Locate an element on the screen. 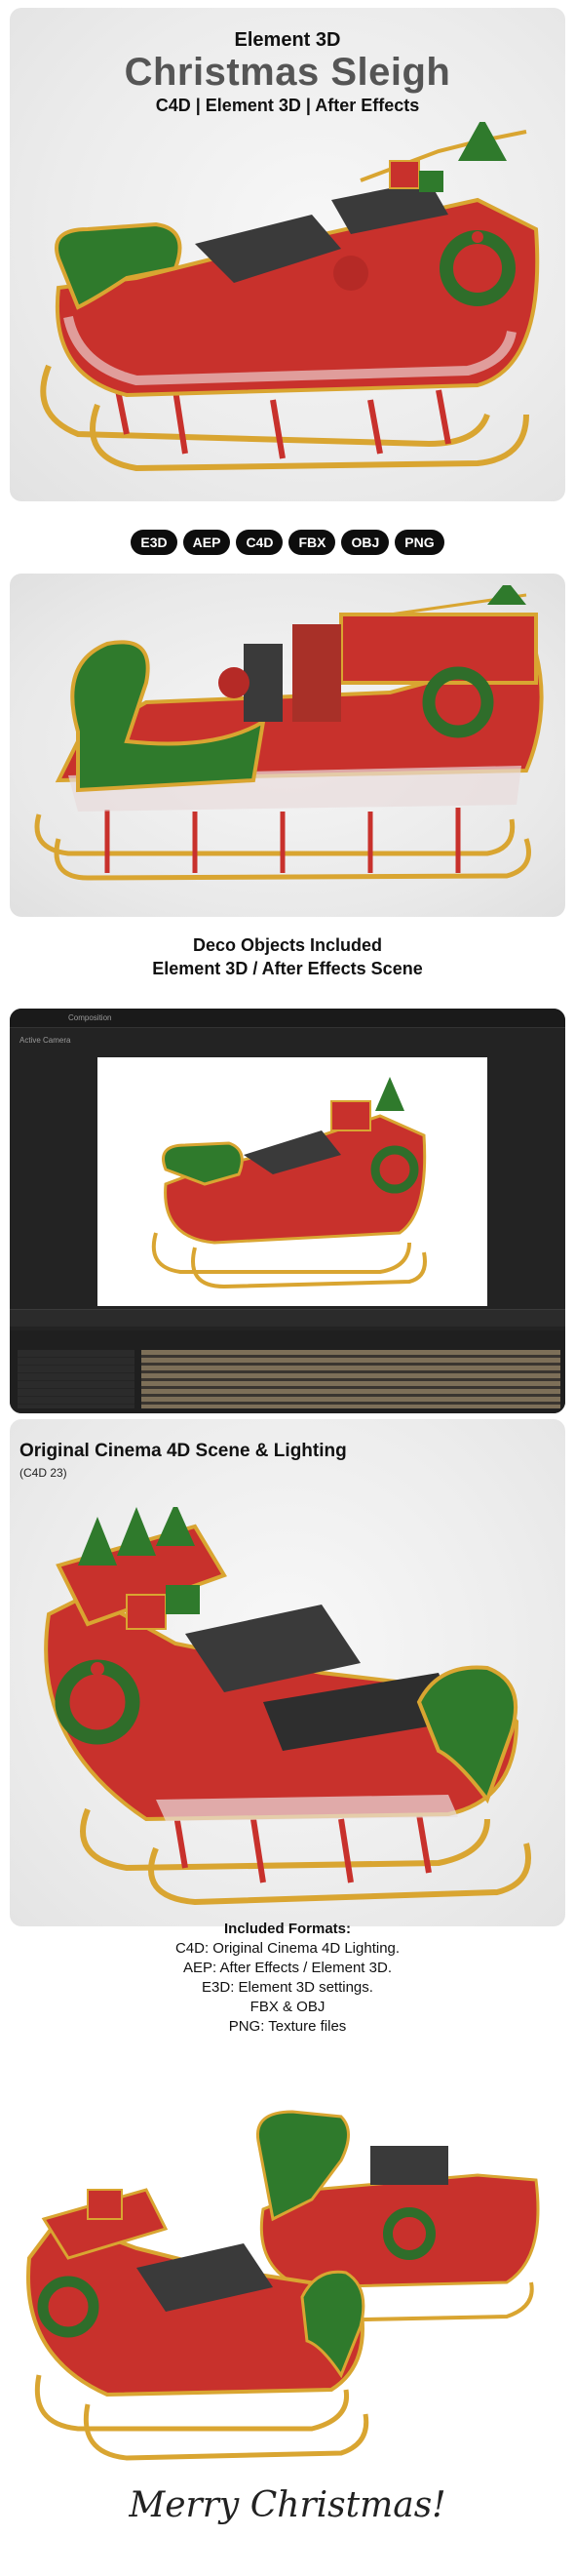 The image size is (575, 2576). format-badges: E3D AEP C4D FBX OBJ PNG is located at coordinates (287, 542).